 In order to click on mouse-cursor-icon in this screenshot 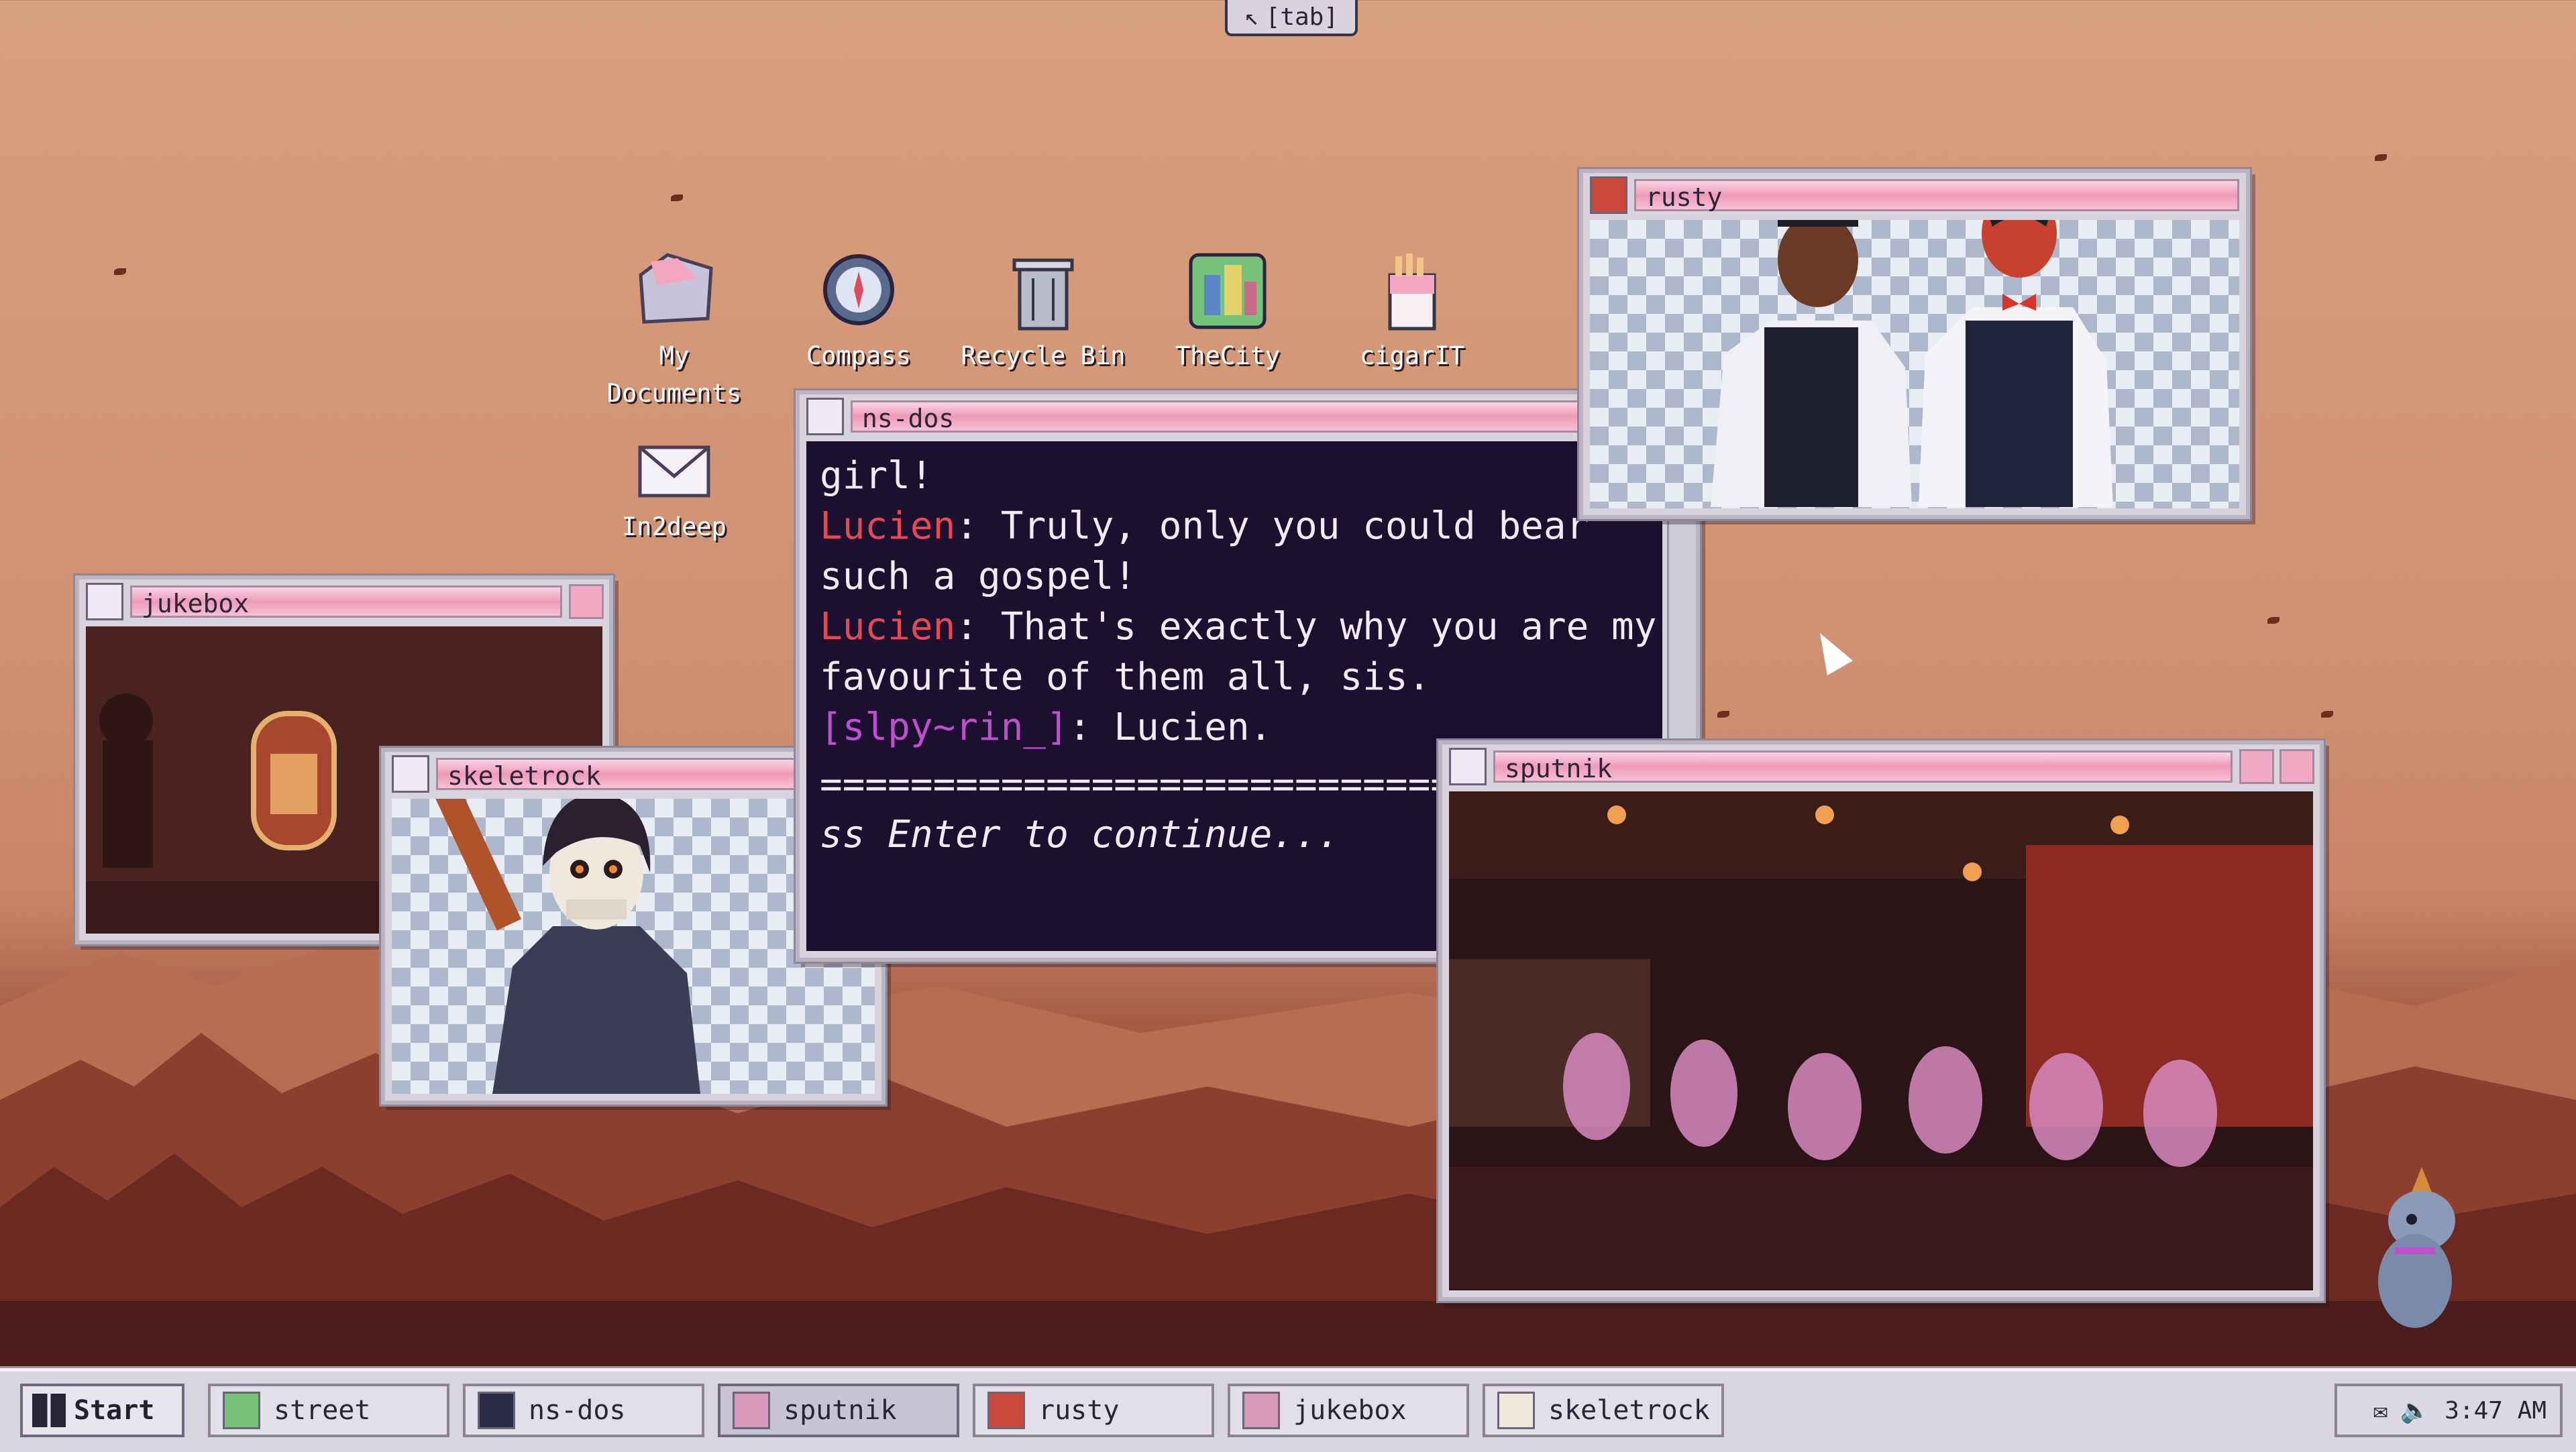, I will do `click(1830, 650)`.